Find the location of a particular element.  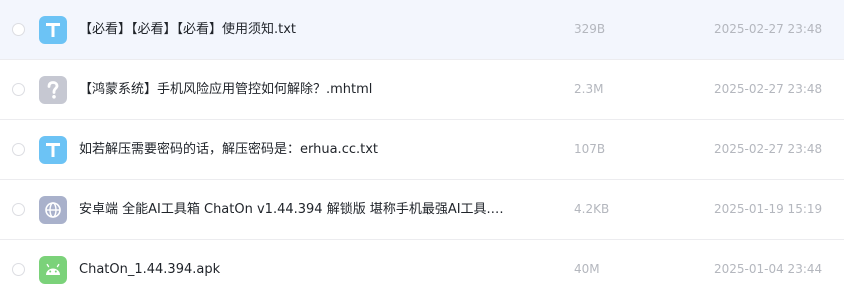

file-name: 如若解压需要密码的话，解压密码是：erhua.cc.txt is located at coordinates (228, 149).